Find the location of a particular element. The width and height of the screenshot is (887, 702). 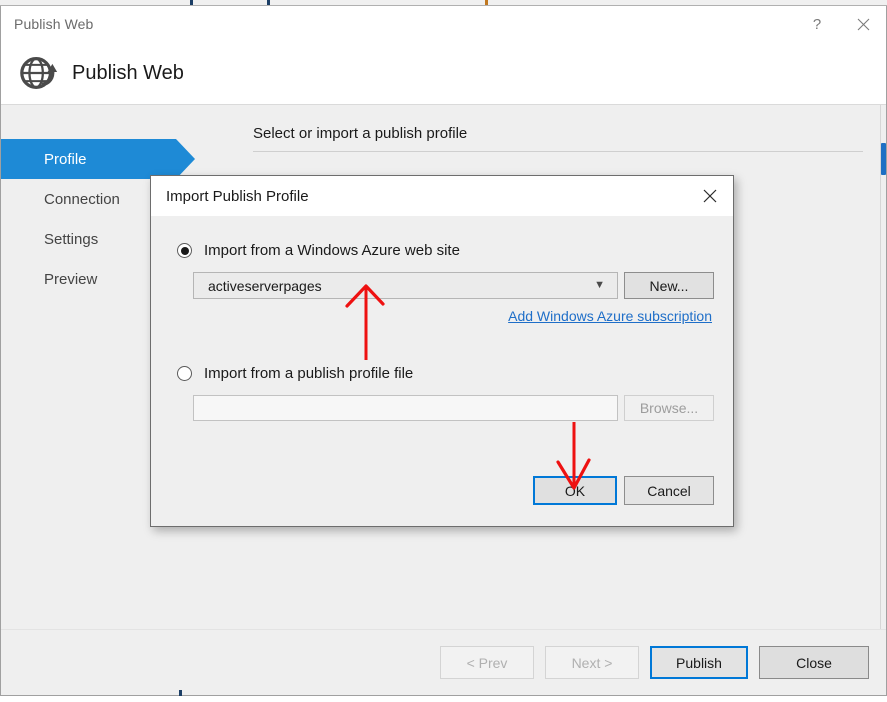

next-button: Next > is located at coordinates (592, 662).